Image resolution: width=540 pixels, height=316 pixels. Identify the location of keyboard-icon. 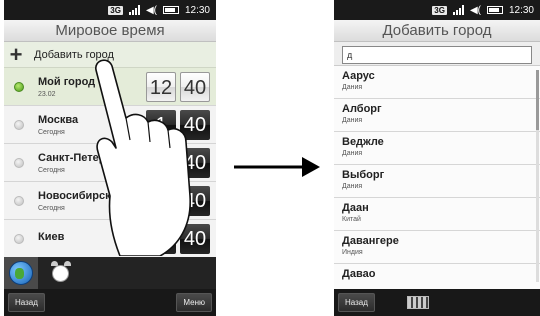
(417, 302).